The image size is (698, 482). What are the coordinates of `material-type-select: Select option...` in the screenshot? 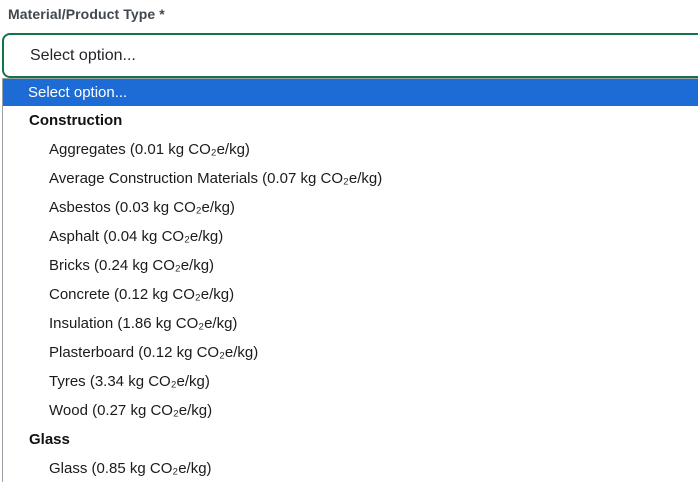 It's located at (350, 55).